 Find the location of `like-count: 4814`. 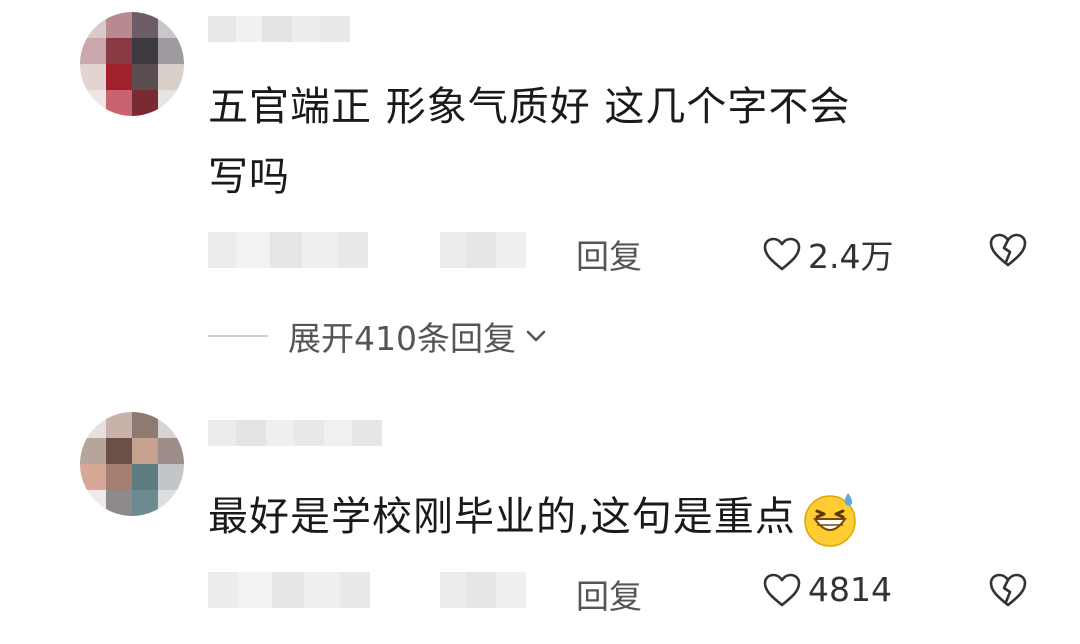

like-count: 4814 is located at coordinates (850, 589).